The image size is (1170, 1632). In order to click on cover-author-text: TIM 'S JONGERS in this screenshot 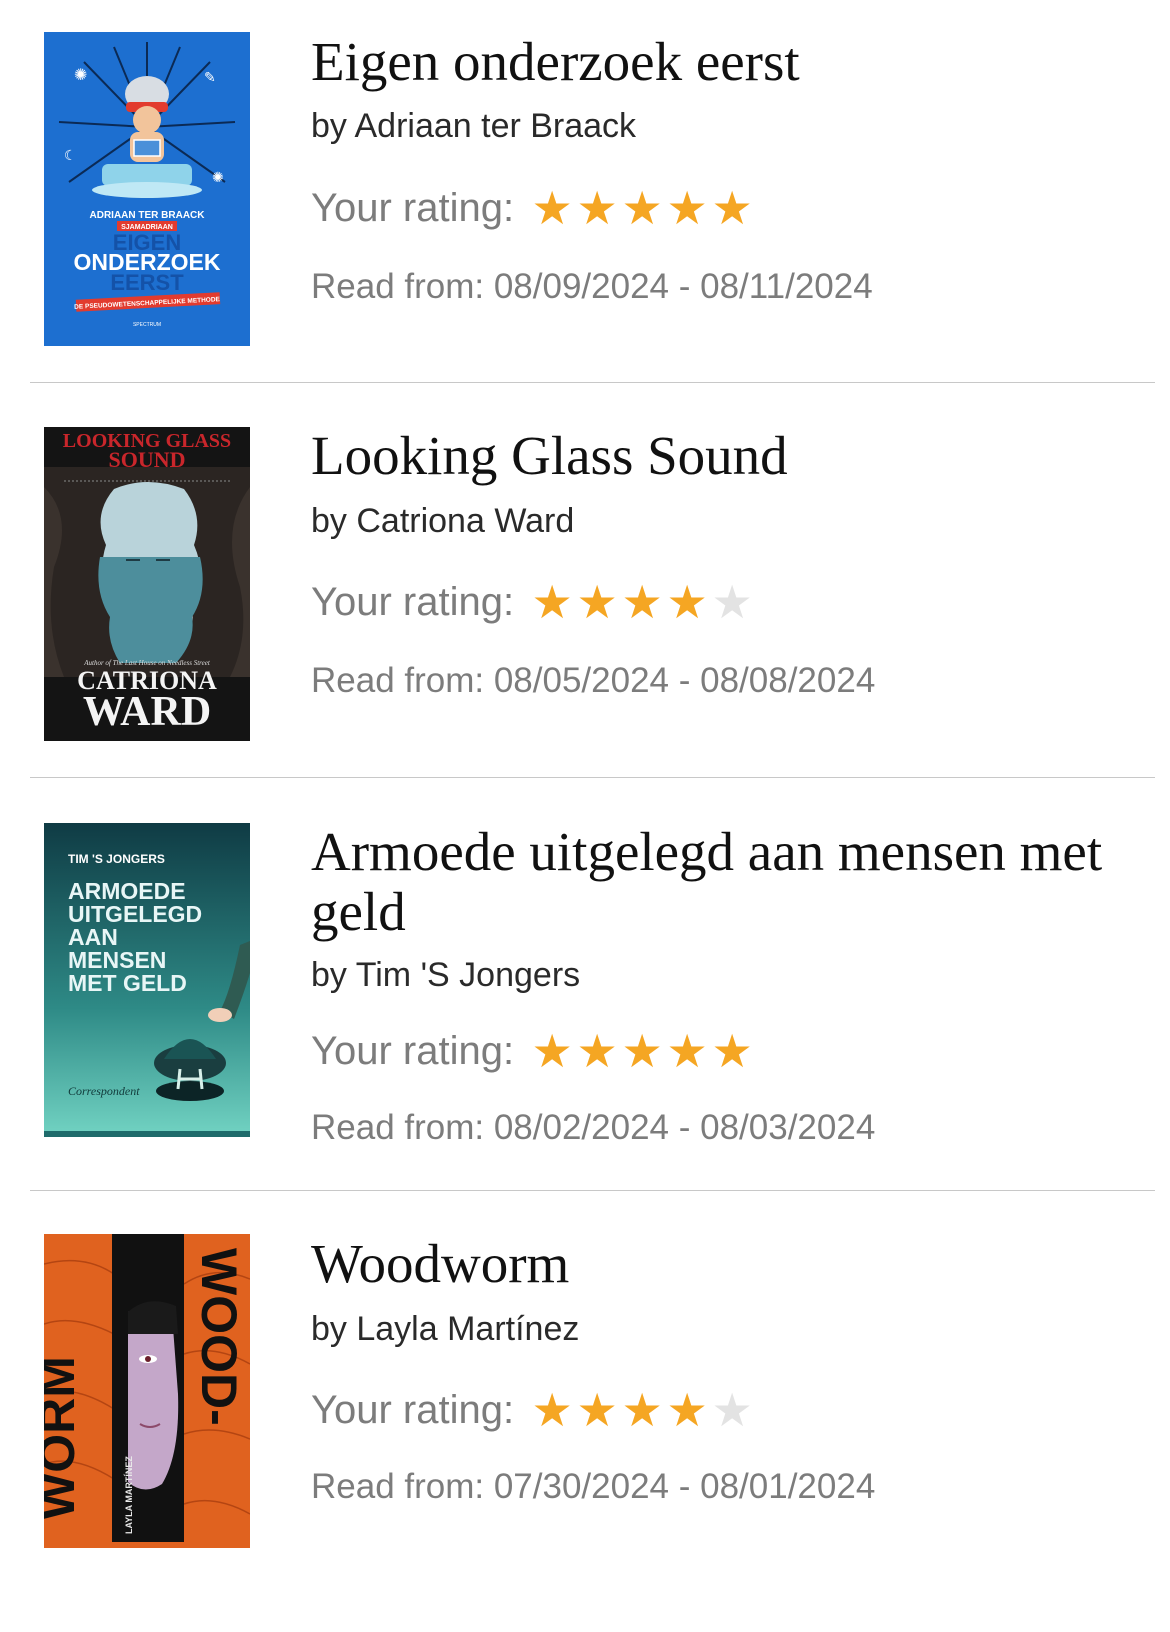, I will do `click(116, 859)`.